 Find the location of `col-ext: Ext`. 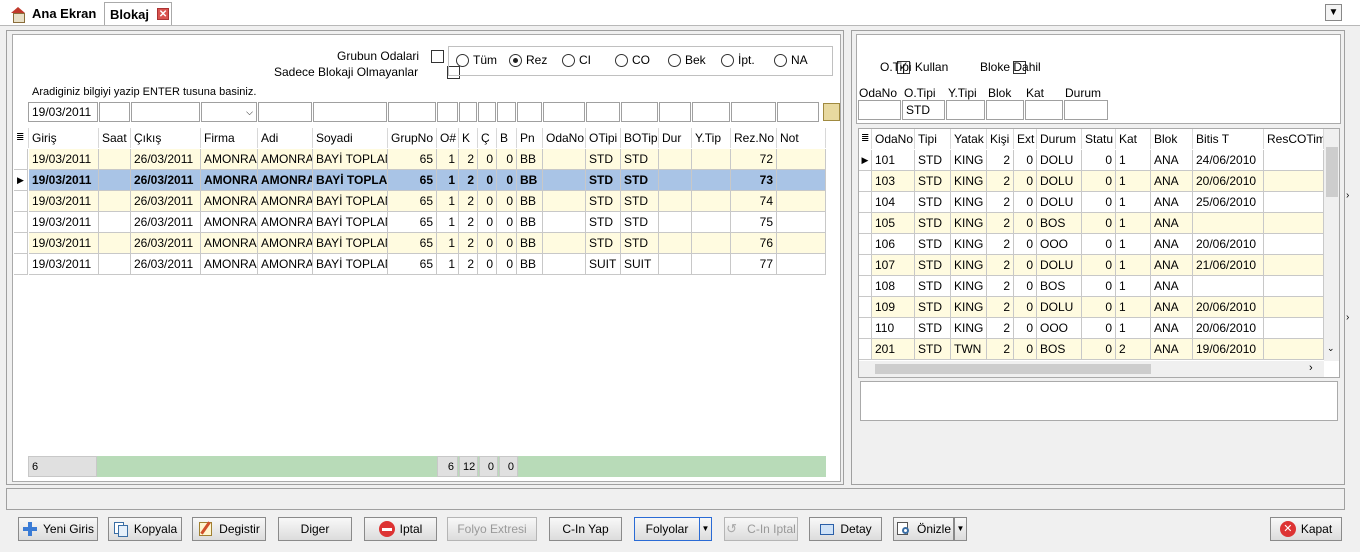

col-ext: Ext is located at coordinates (1025, 139).